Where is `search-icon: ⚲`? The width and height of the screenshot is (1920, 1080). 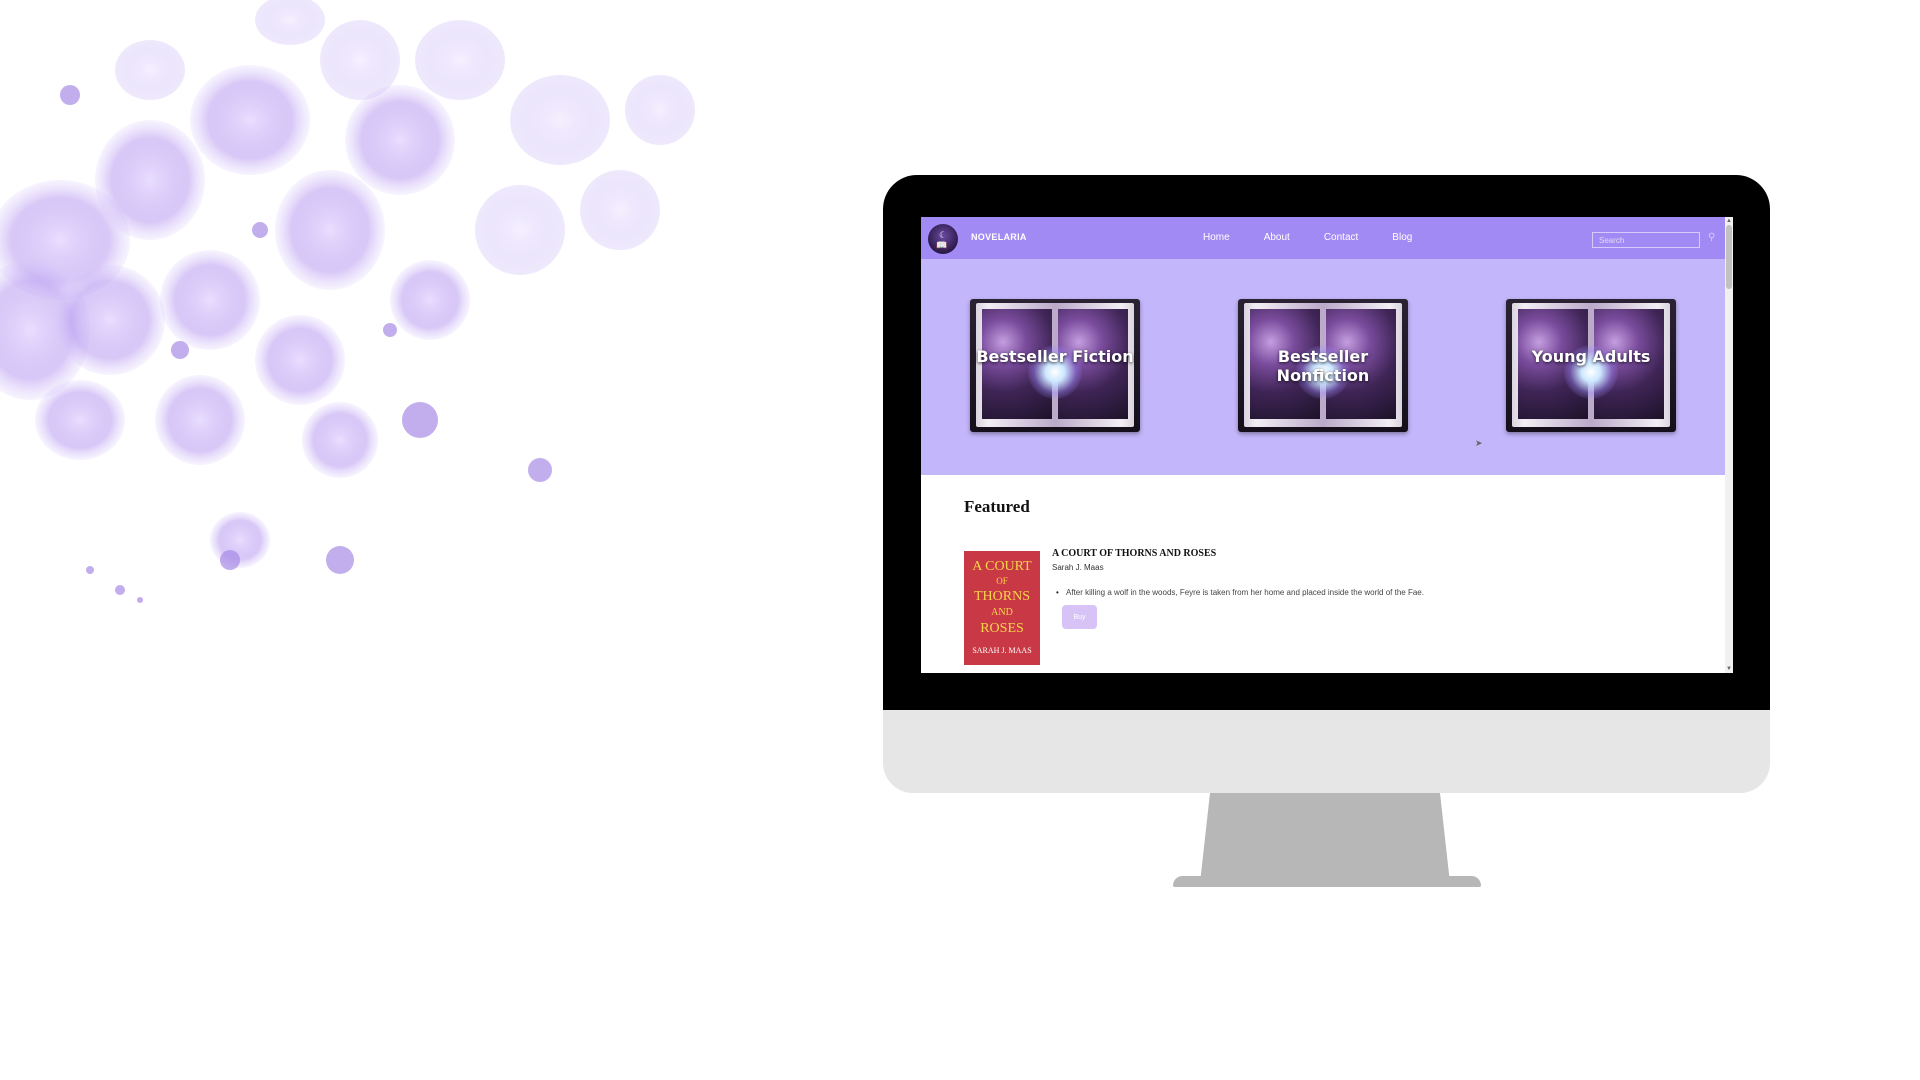 search-icon: ⚲ is located at coordinates (1711, 237).